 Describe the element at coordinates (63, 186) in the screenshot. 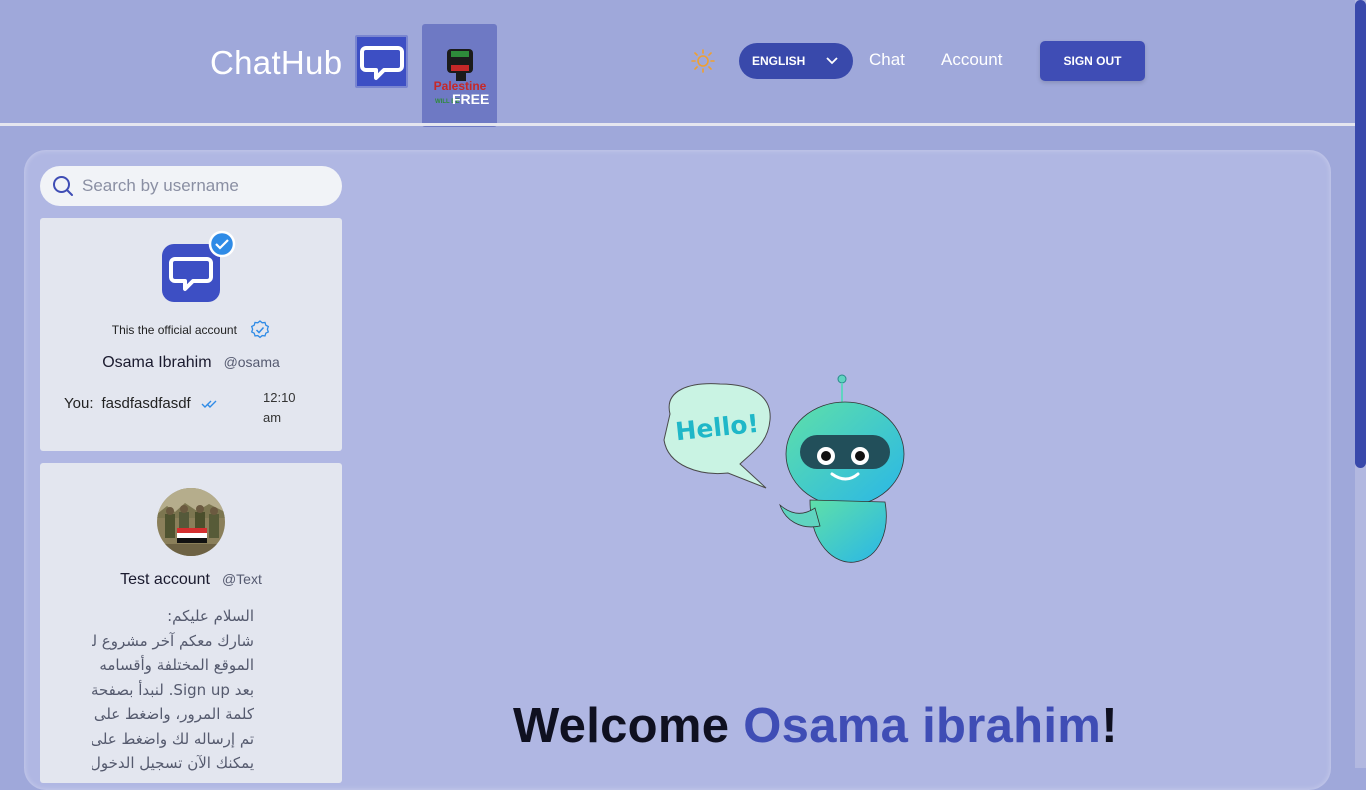

I see `search-icon` at that location.